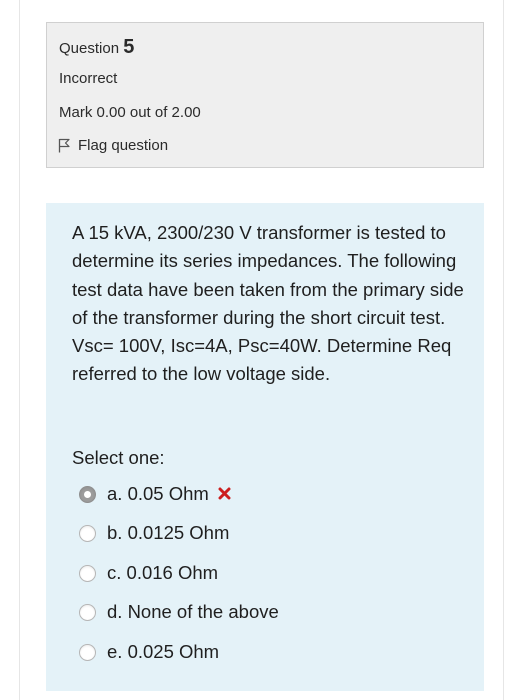 The width and height of the screenshot is (519, 700). I want to click on flag-question-link: Flag question, so click(113, 145).